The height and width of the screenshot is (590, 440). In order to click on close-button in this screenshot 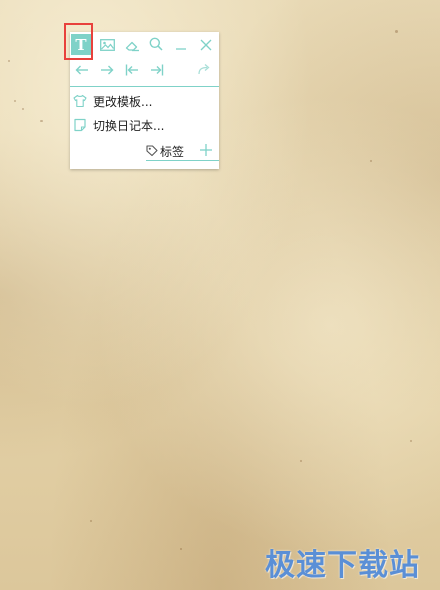, I will do `click(206, 45)`.